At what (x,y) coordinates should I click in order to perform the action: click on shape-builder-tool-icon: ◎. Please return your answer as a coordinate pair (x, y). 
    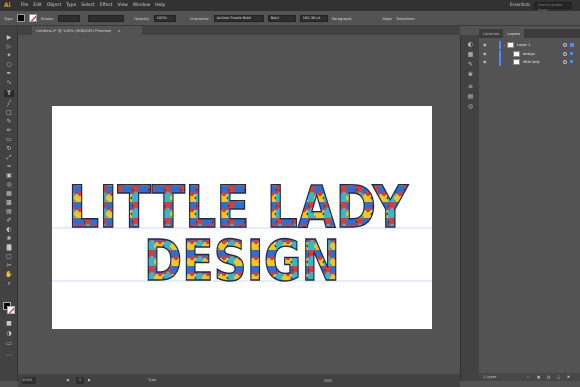
    Looking at the image, I should click on (9, 184).